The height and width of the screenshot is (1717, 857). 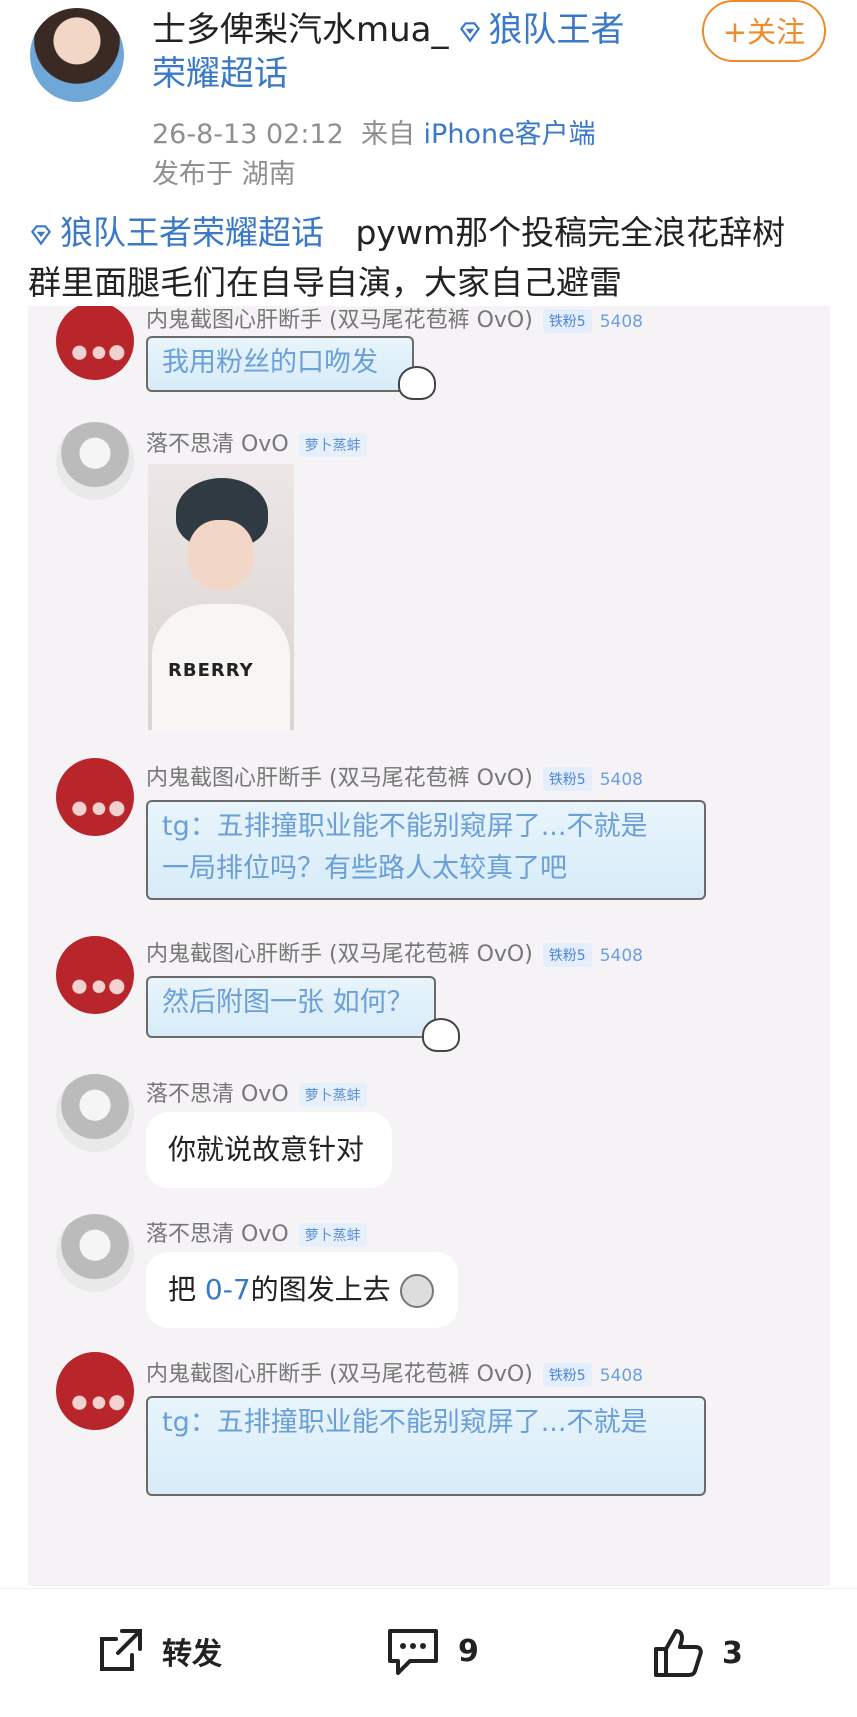 I want to click on author-name: 士多俾梨汽水mua_, so click(x=300, y=30).